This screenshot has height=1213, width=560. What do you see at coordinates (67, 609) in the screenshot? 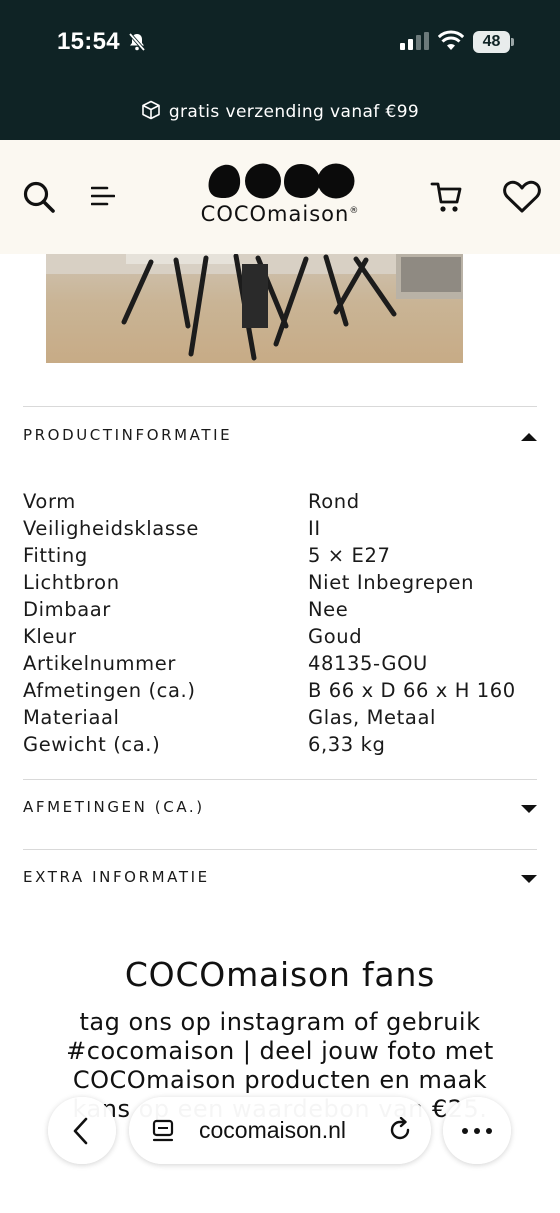
I see `spec-label: Dimbaar` at bounding box center [67, 609].